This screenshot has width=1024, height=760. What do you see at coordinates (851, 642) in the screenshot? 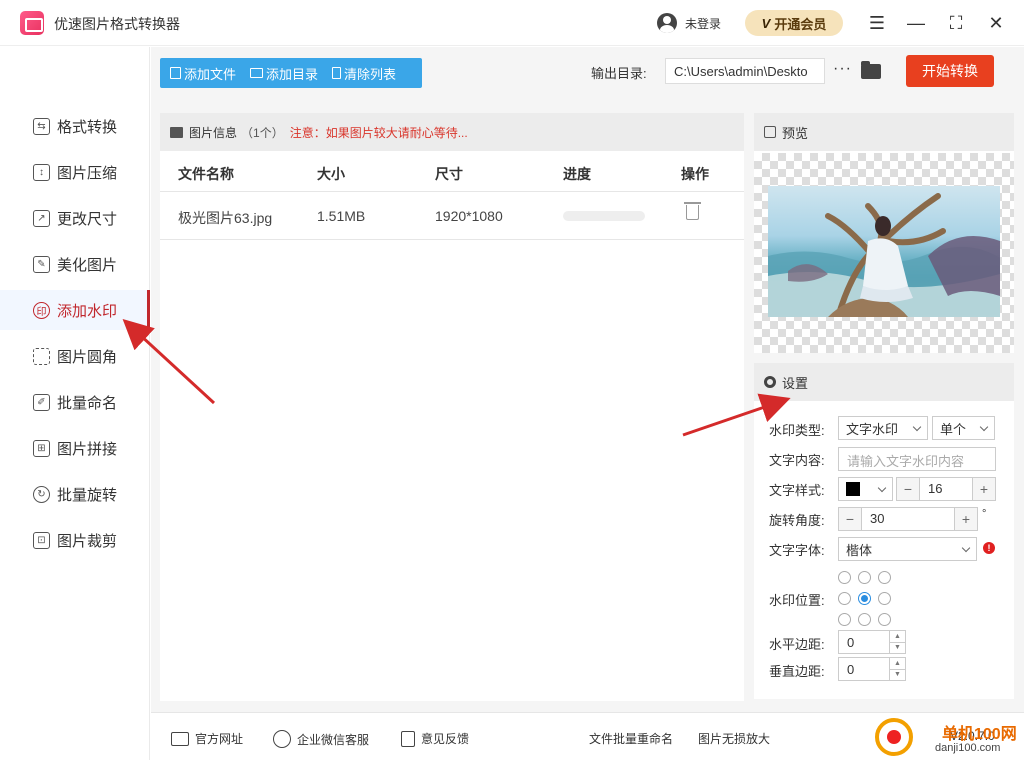
I see `horizontal-margin-value: 0` at bounding box center [851, 642].